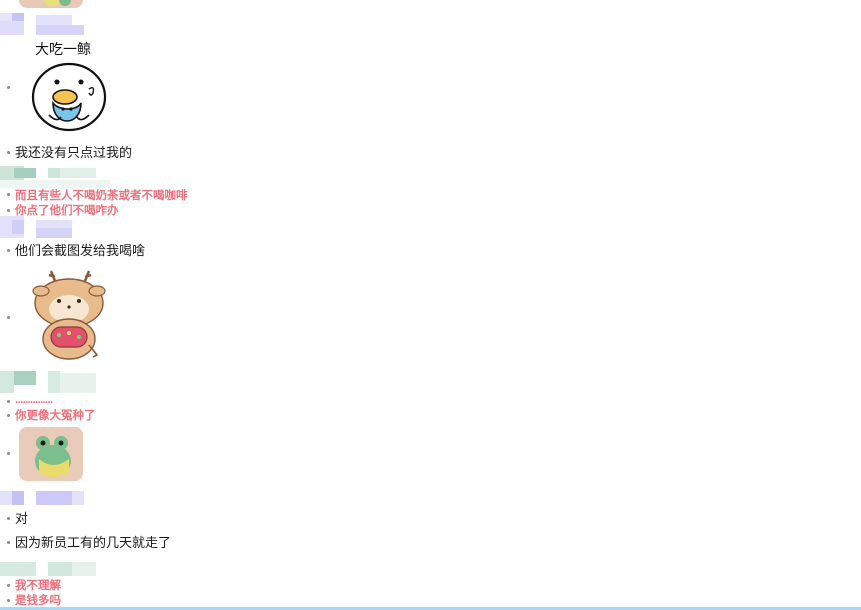 Image resolution: width=861 pixels, height=610 pixels. What do you see at coordinates (67, 210) in the screenshot?
I see `chat-message: 你点了他们不喝咋办` at bounding box center [67, 210].